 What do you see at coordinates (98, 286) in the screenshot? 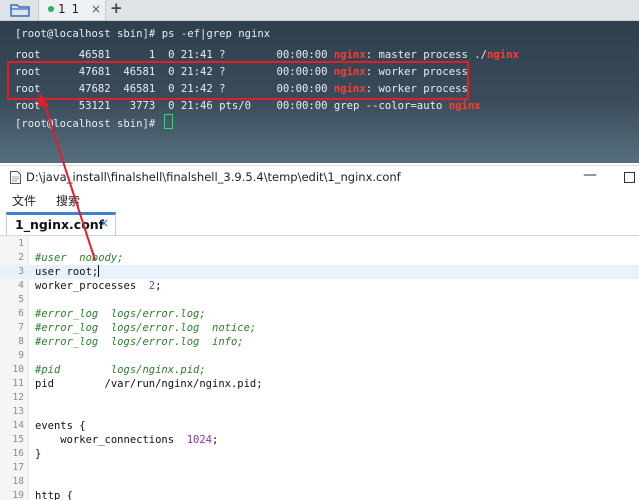
I see `code-text: worker_processes 2;` at bounding box center [98, 286].